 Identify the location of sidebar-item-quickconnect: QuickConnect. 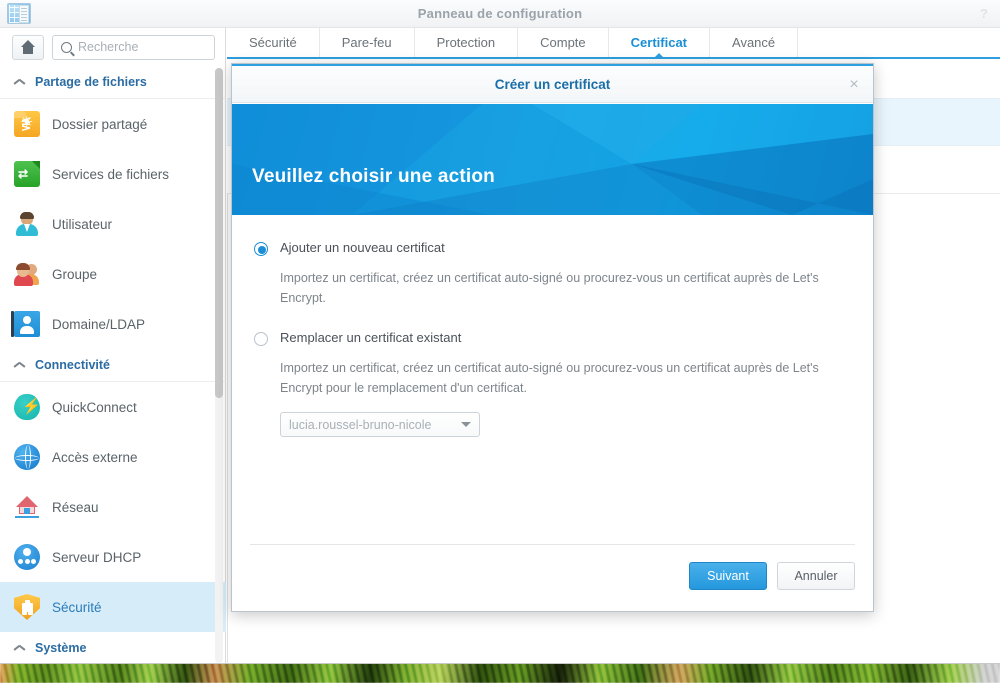
(113, 407).